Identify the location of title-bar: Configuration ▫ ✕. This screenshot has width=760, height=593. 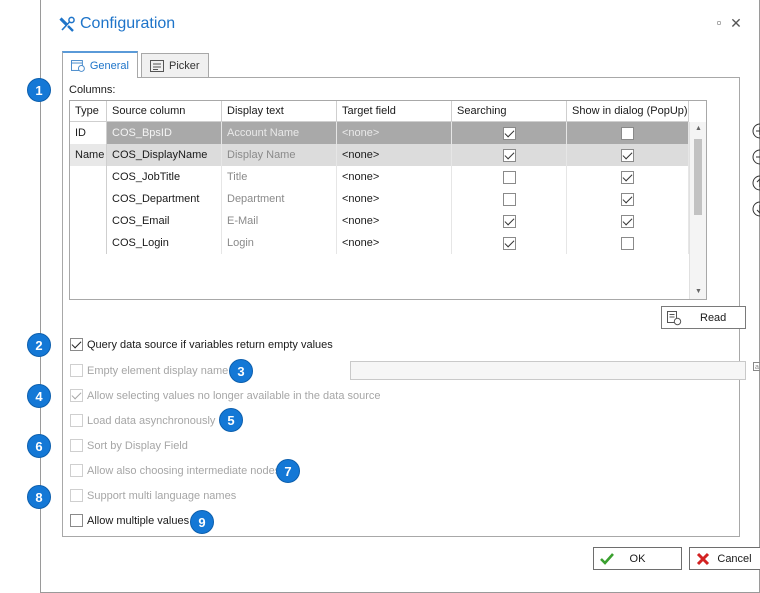
(400, 24).